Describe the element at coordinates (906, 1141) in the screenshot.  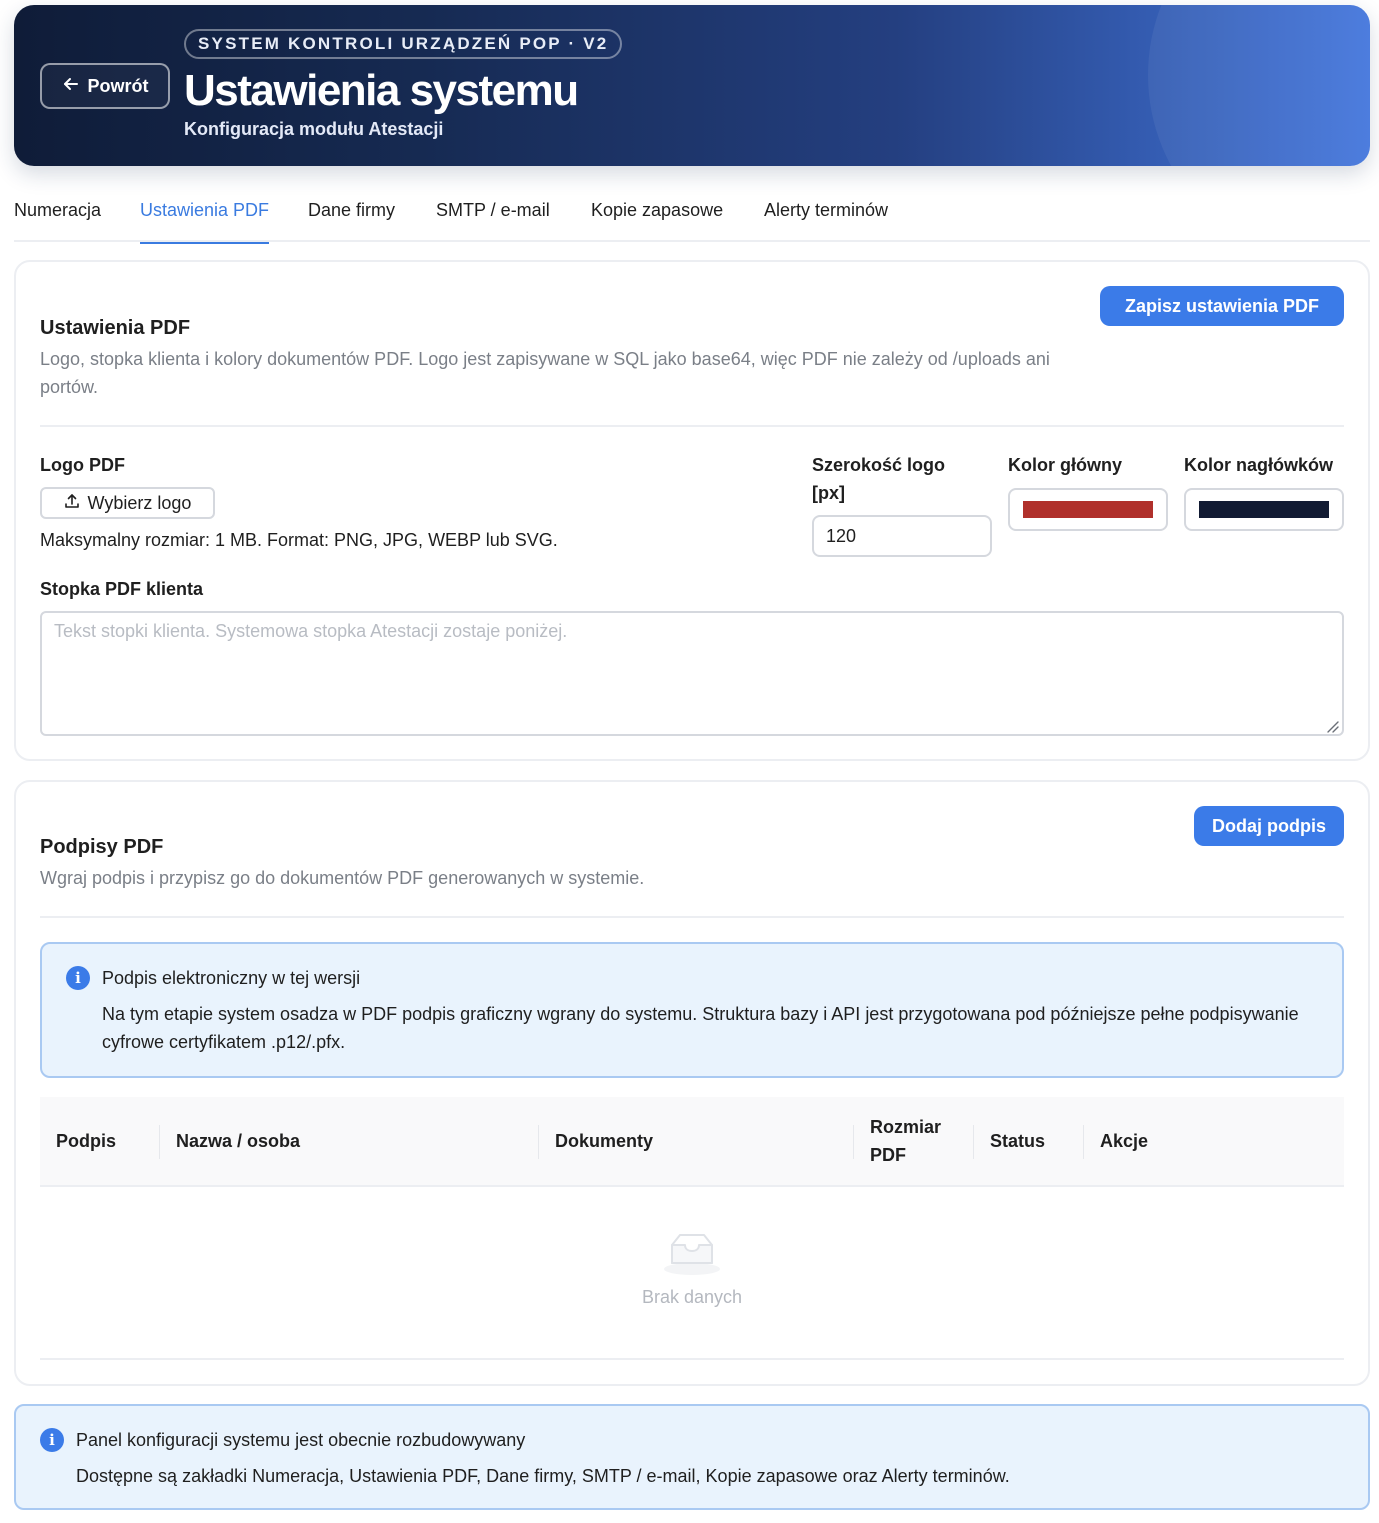
I see `column-header: Rozmiar PDF` at that location.